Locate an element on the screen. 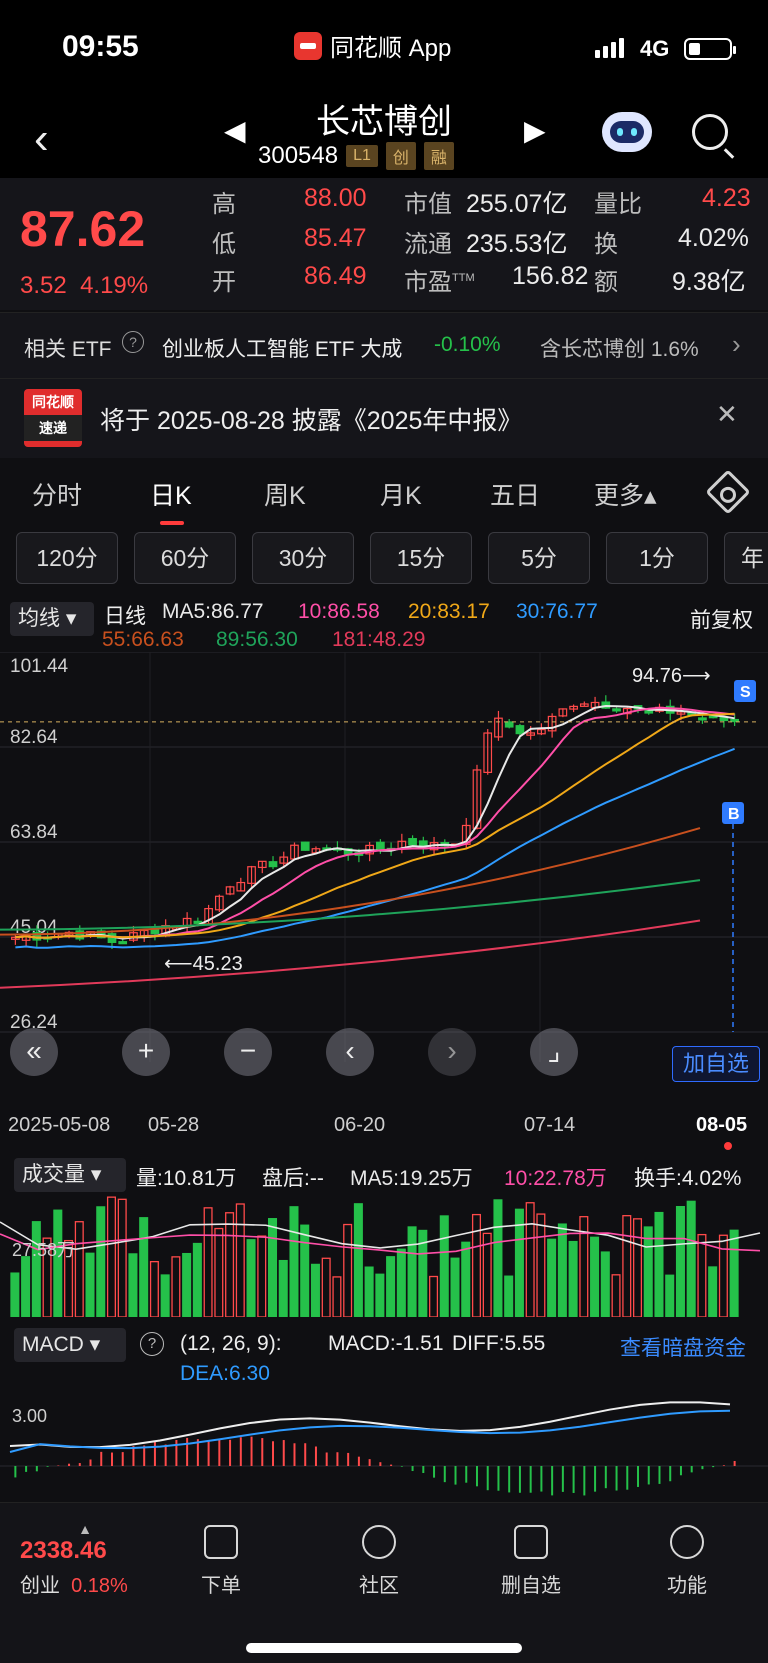 This screenshot has height=1663, width=768. assistant-robot-icon is located at coordinates (627, 132).